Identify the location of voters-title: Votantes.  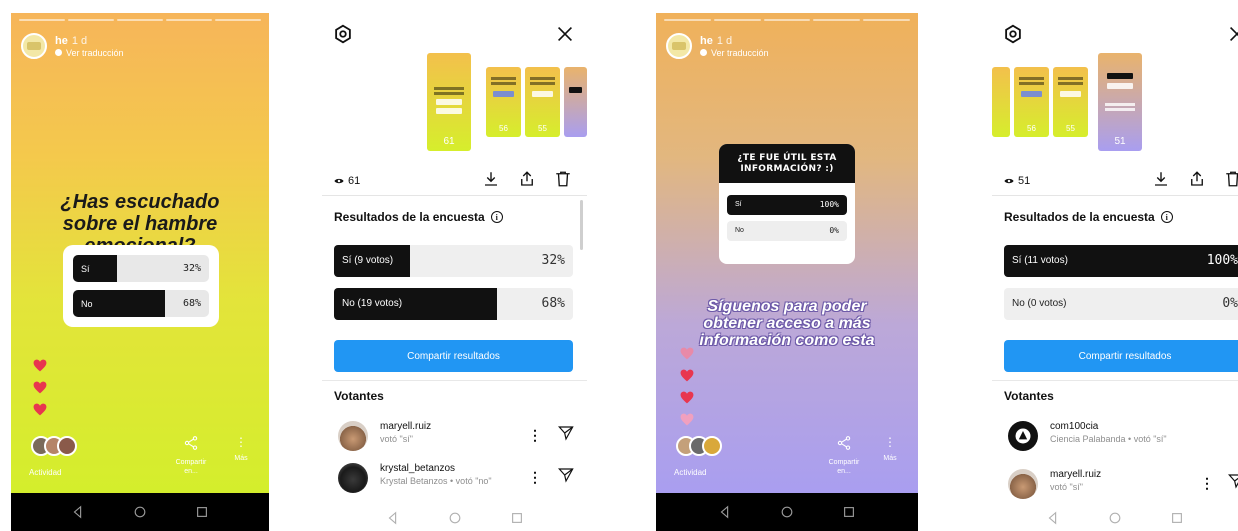
(359, 396).